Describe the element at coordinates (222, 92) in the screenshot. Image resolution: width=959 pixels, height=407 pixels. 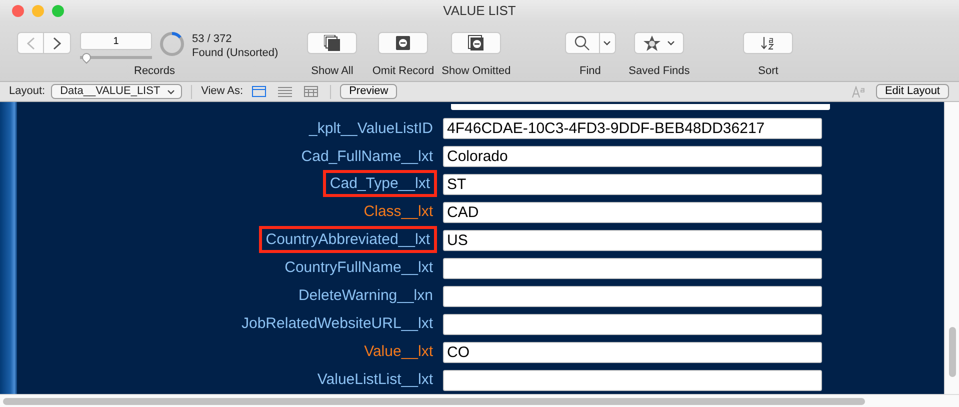
I see `view-as-label: View As:` at that location.